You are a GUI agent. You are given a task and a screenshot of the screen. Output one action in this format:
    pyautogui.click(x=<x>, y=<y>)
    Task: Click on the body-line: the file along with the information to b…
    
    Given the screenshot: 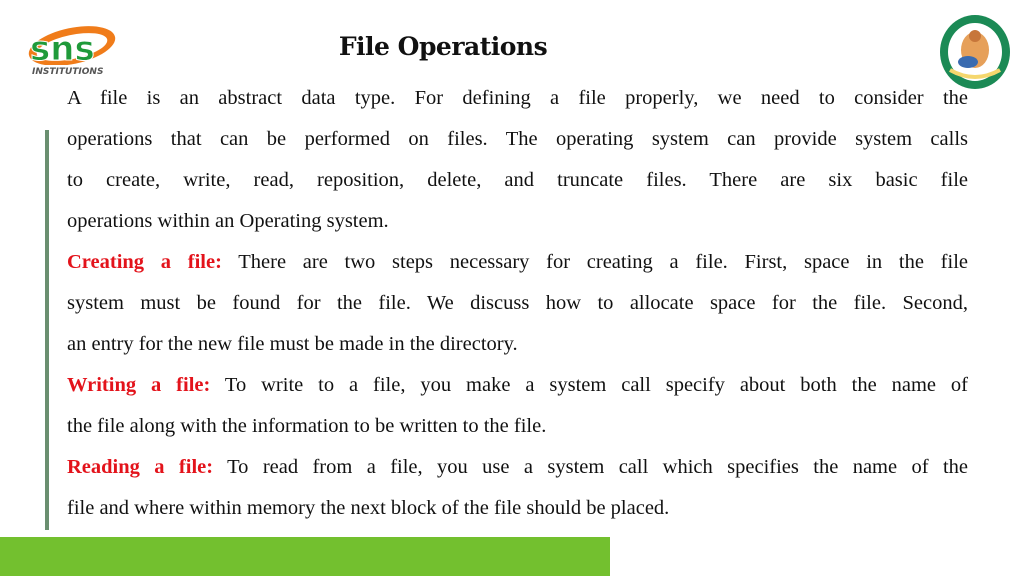 What is the action you would take?
    pyautogui.click(x=517, y=426)
    